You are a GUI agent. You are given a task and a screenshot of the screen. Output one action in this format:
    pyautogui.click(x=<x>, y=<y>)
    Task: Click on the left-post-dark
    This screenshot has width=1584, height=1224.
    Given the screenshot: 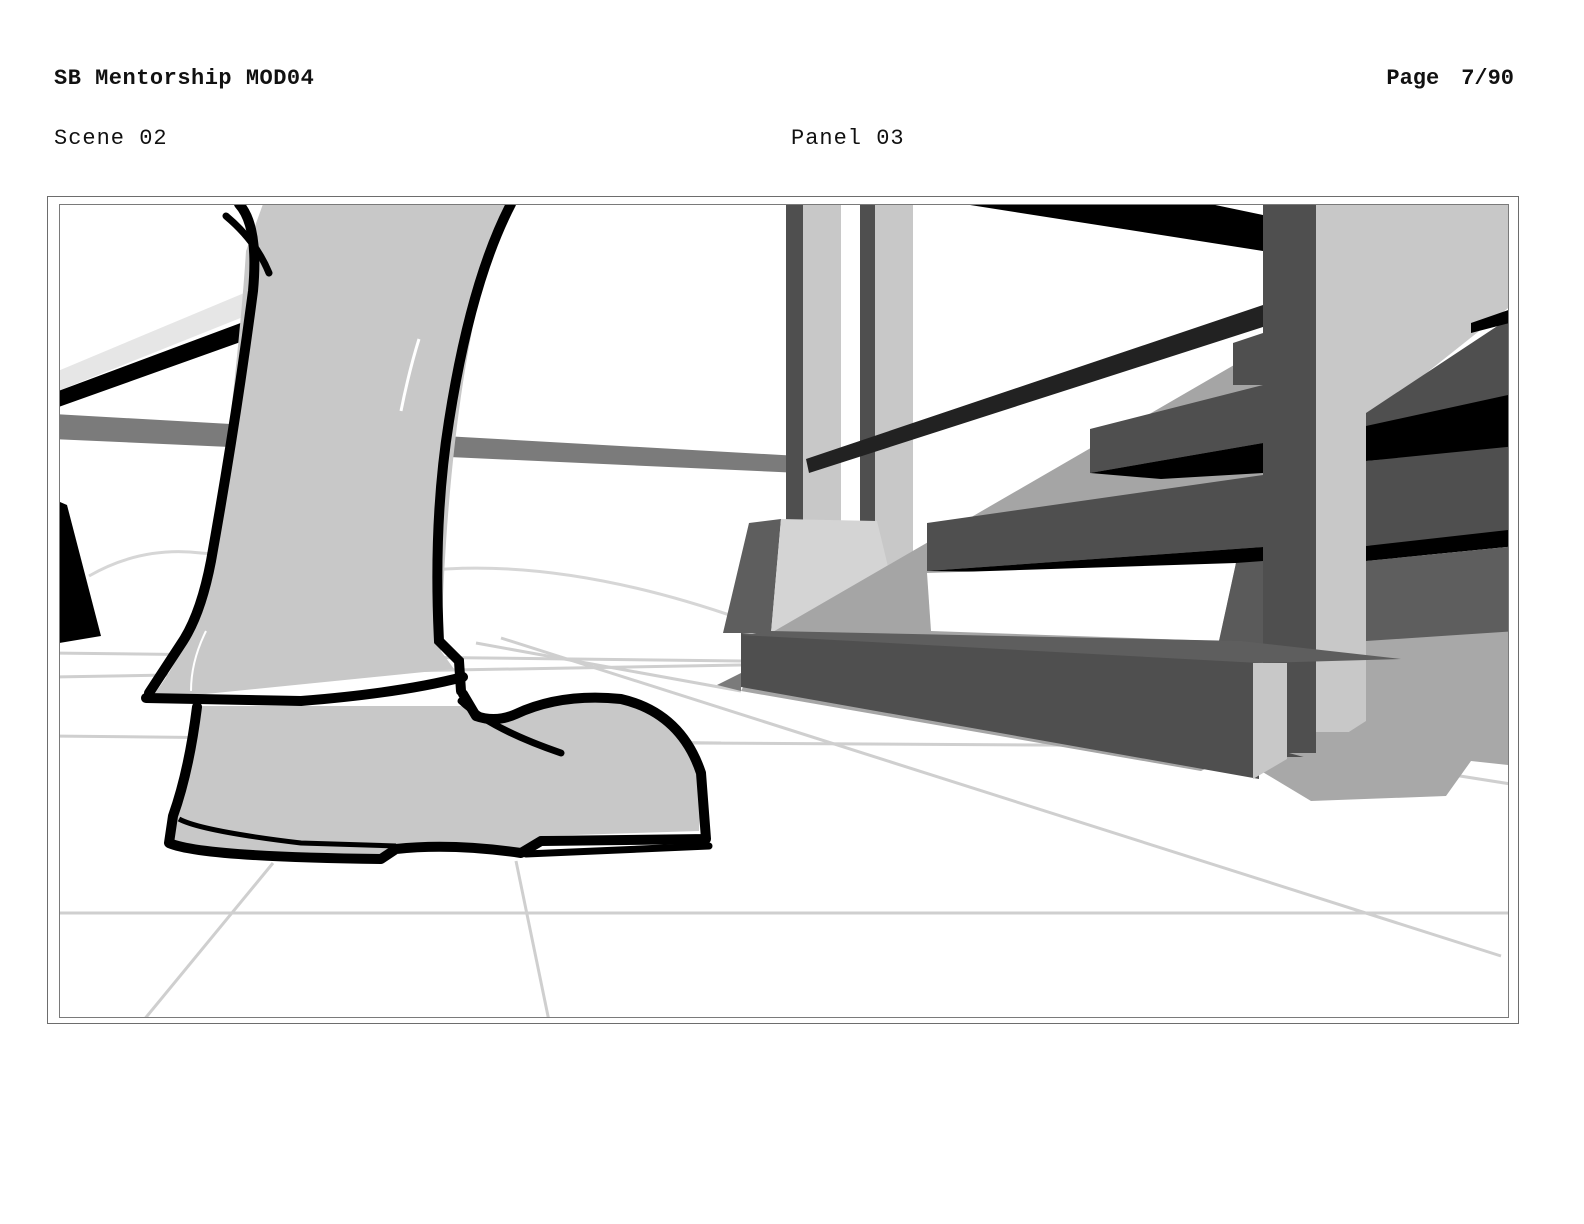 What is the action you would take?
    pyautogui.click(x=80, y=572)
    